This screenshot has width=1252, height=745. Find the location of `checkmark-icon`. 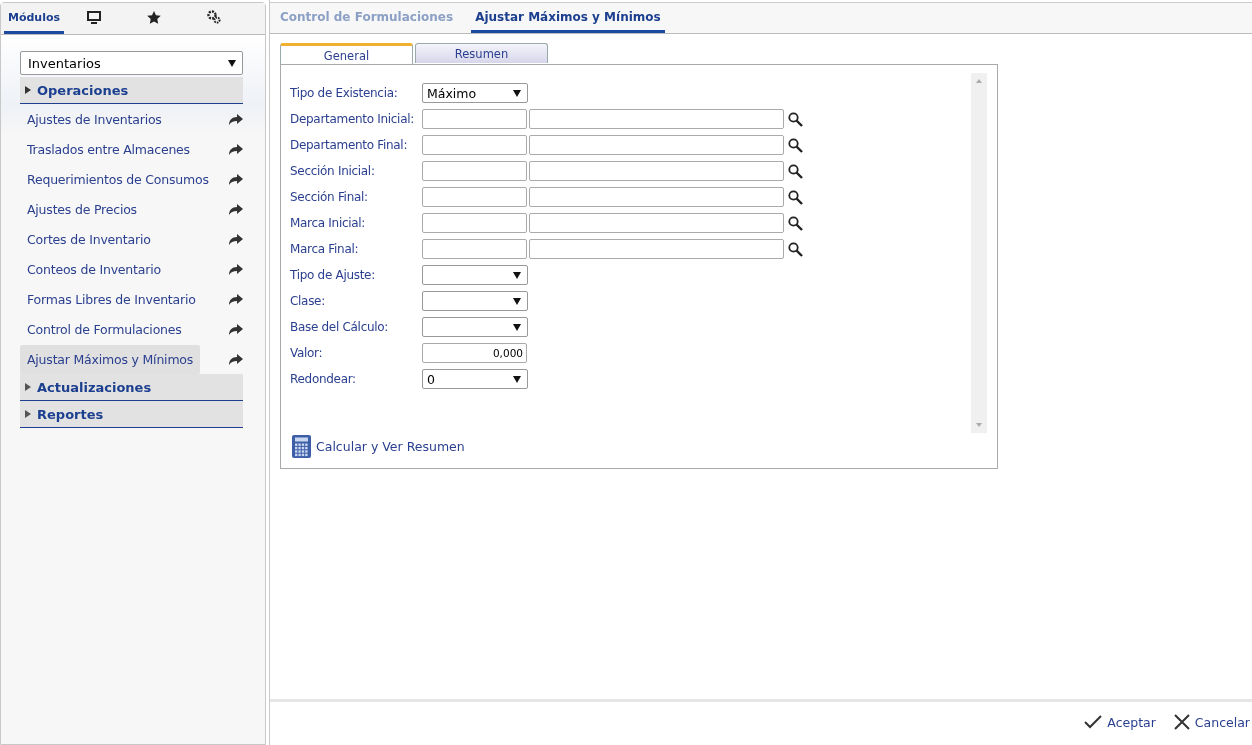

checkmark-icon is located at coordinates (1093, 722).